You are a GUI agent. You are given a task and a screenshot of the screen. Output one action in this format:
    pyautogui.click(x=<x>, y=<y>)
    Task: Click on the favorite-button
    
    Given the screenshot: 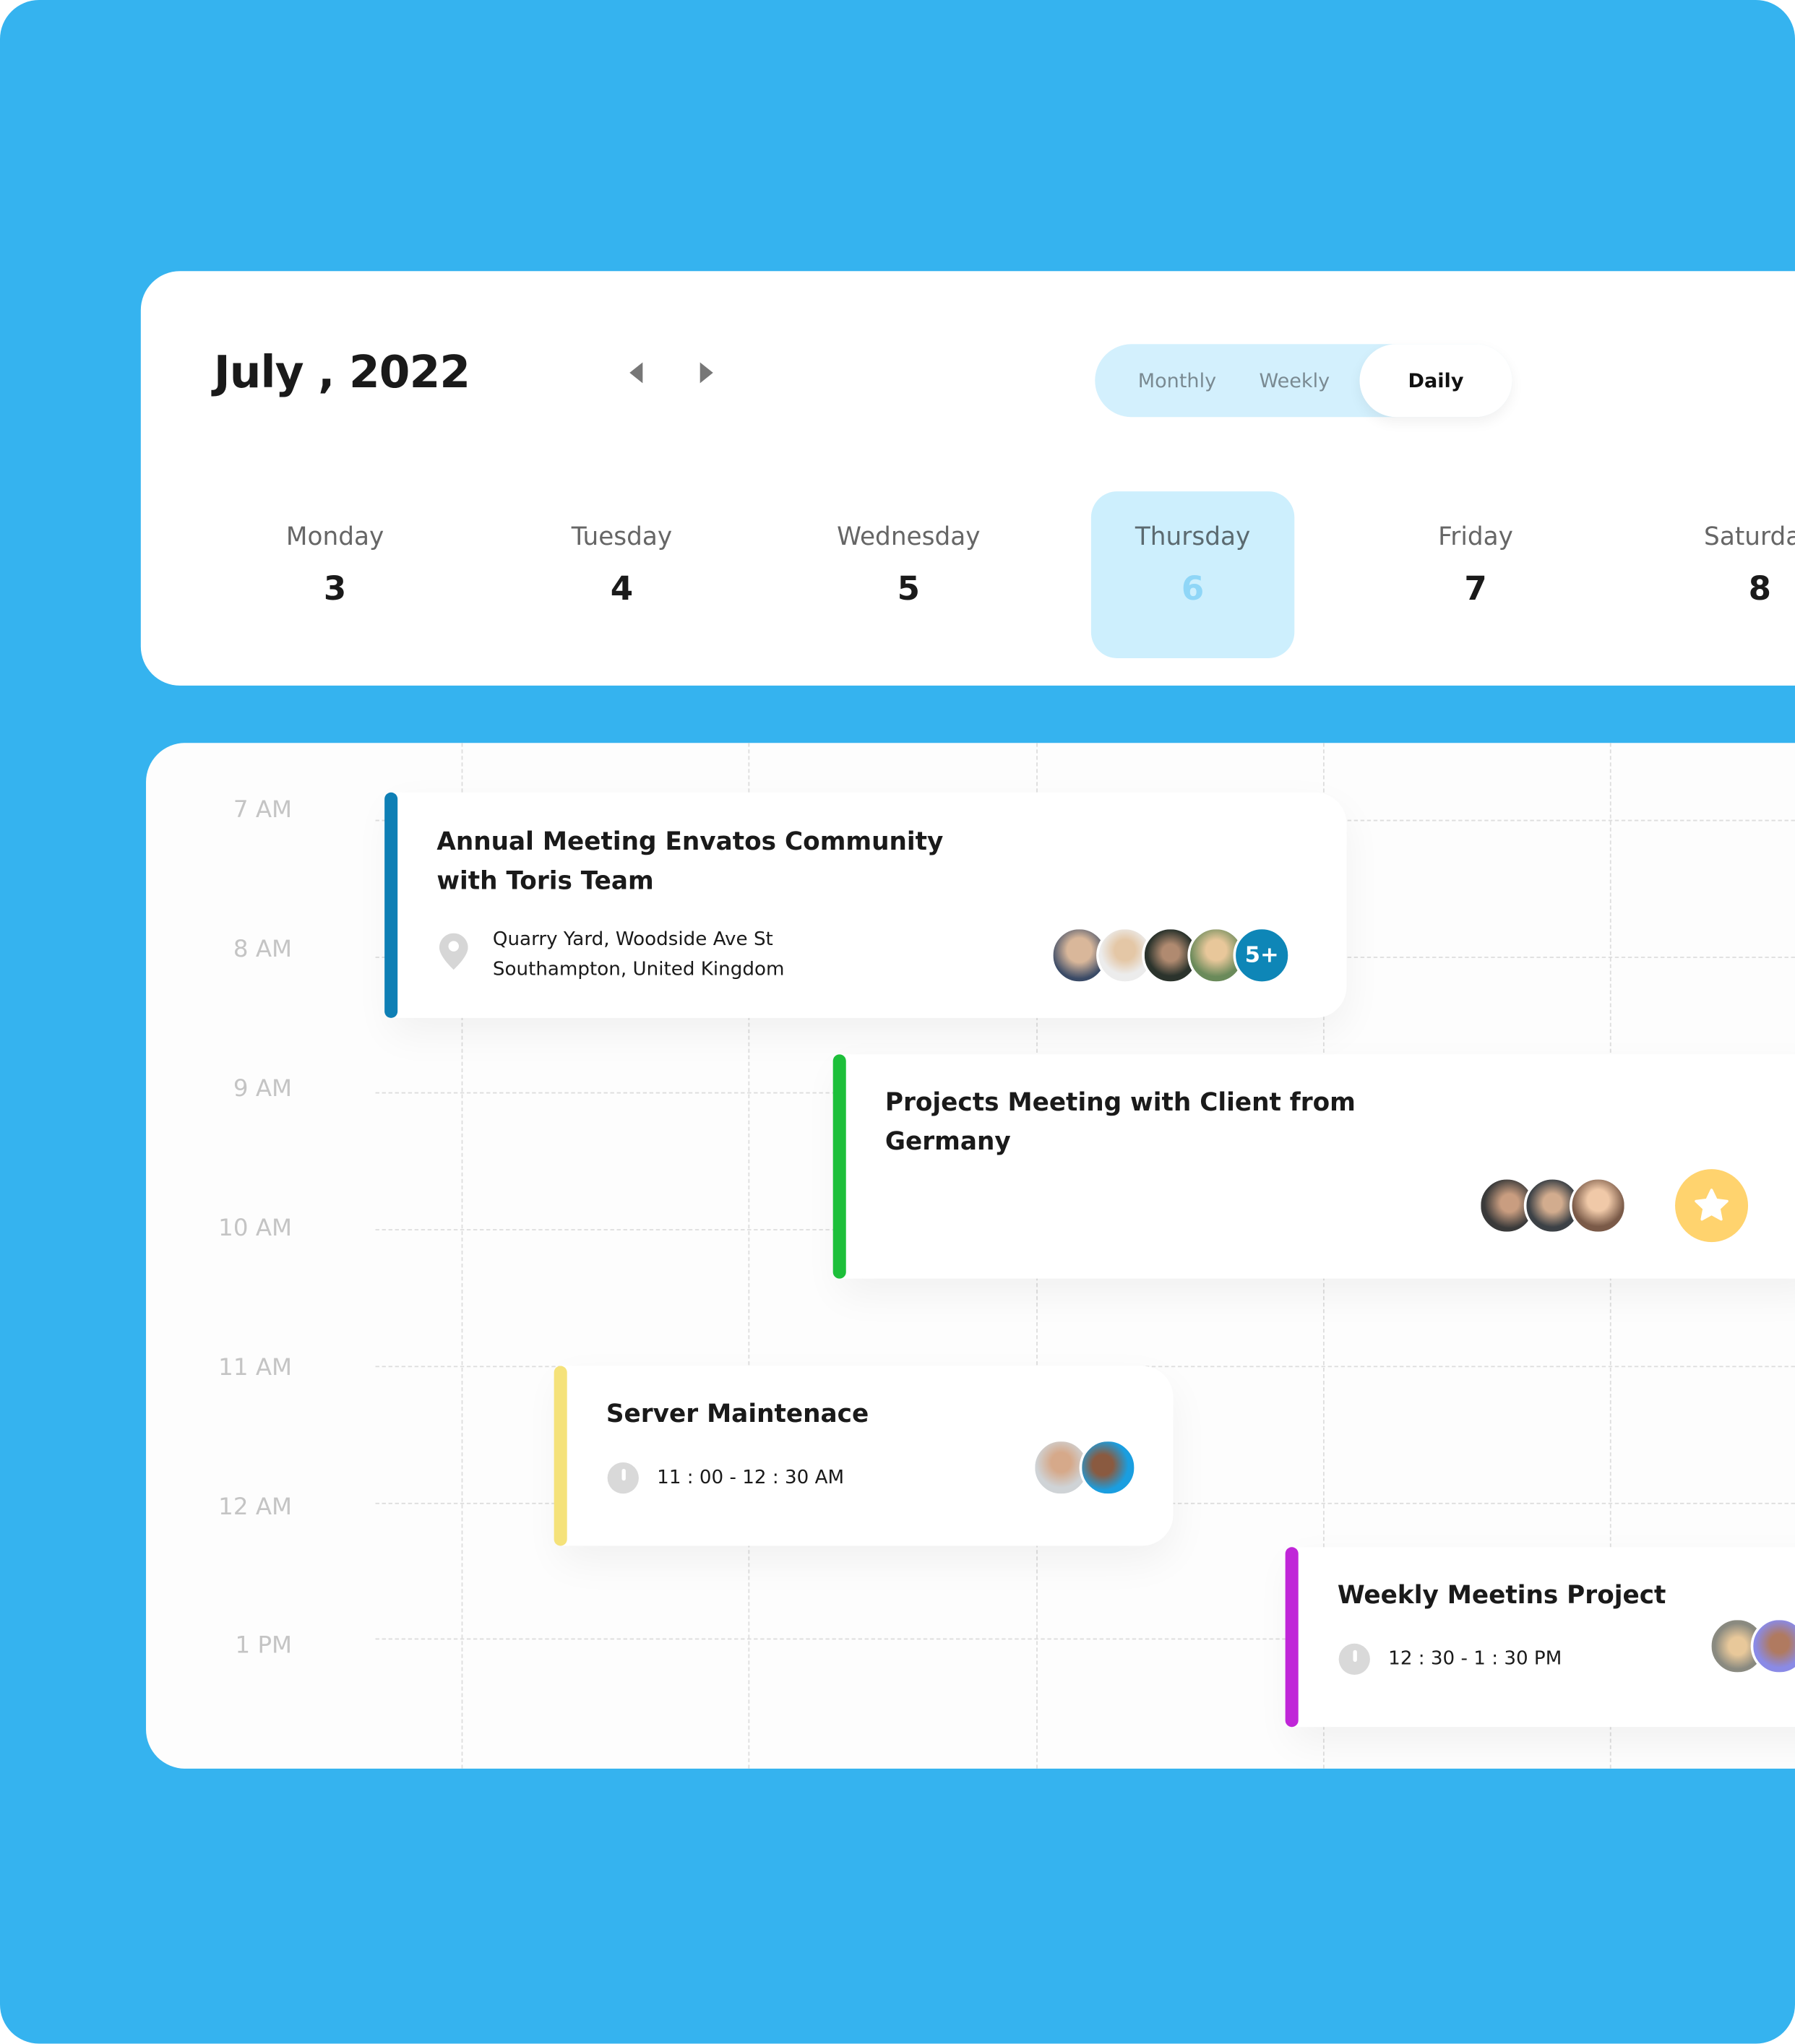 What is the action you would take?
    pyautogui.click(x=1712, y=1206)
    